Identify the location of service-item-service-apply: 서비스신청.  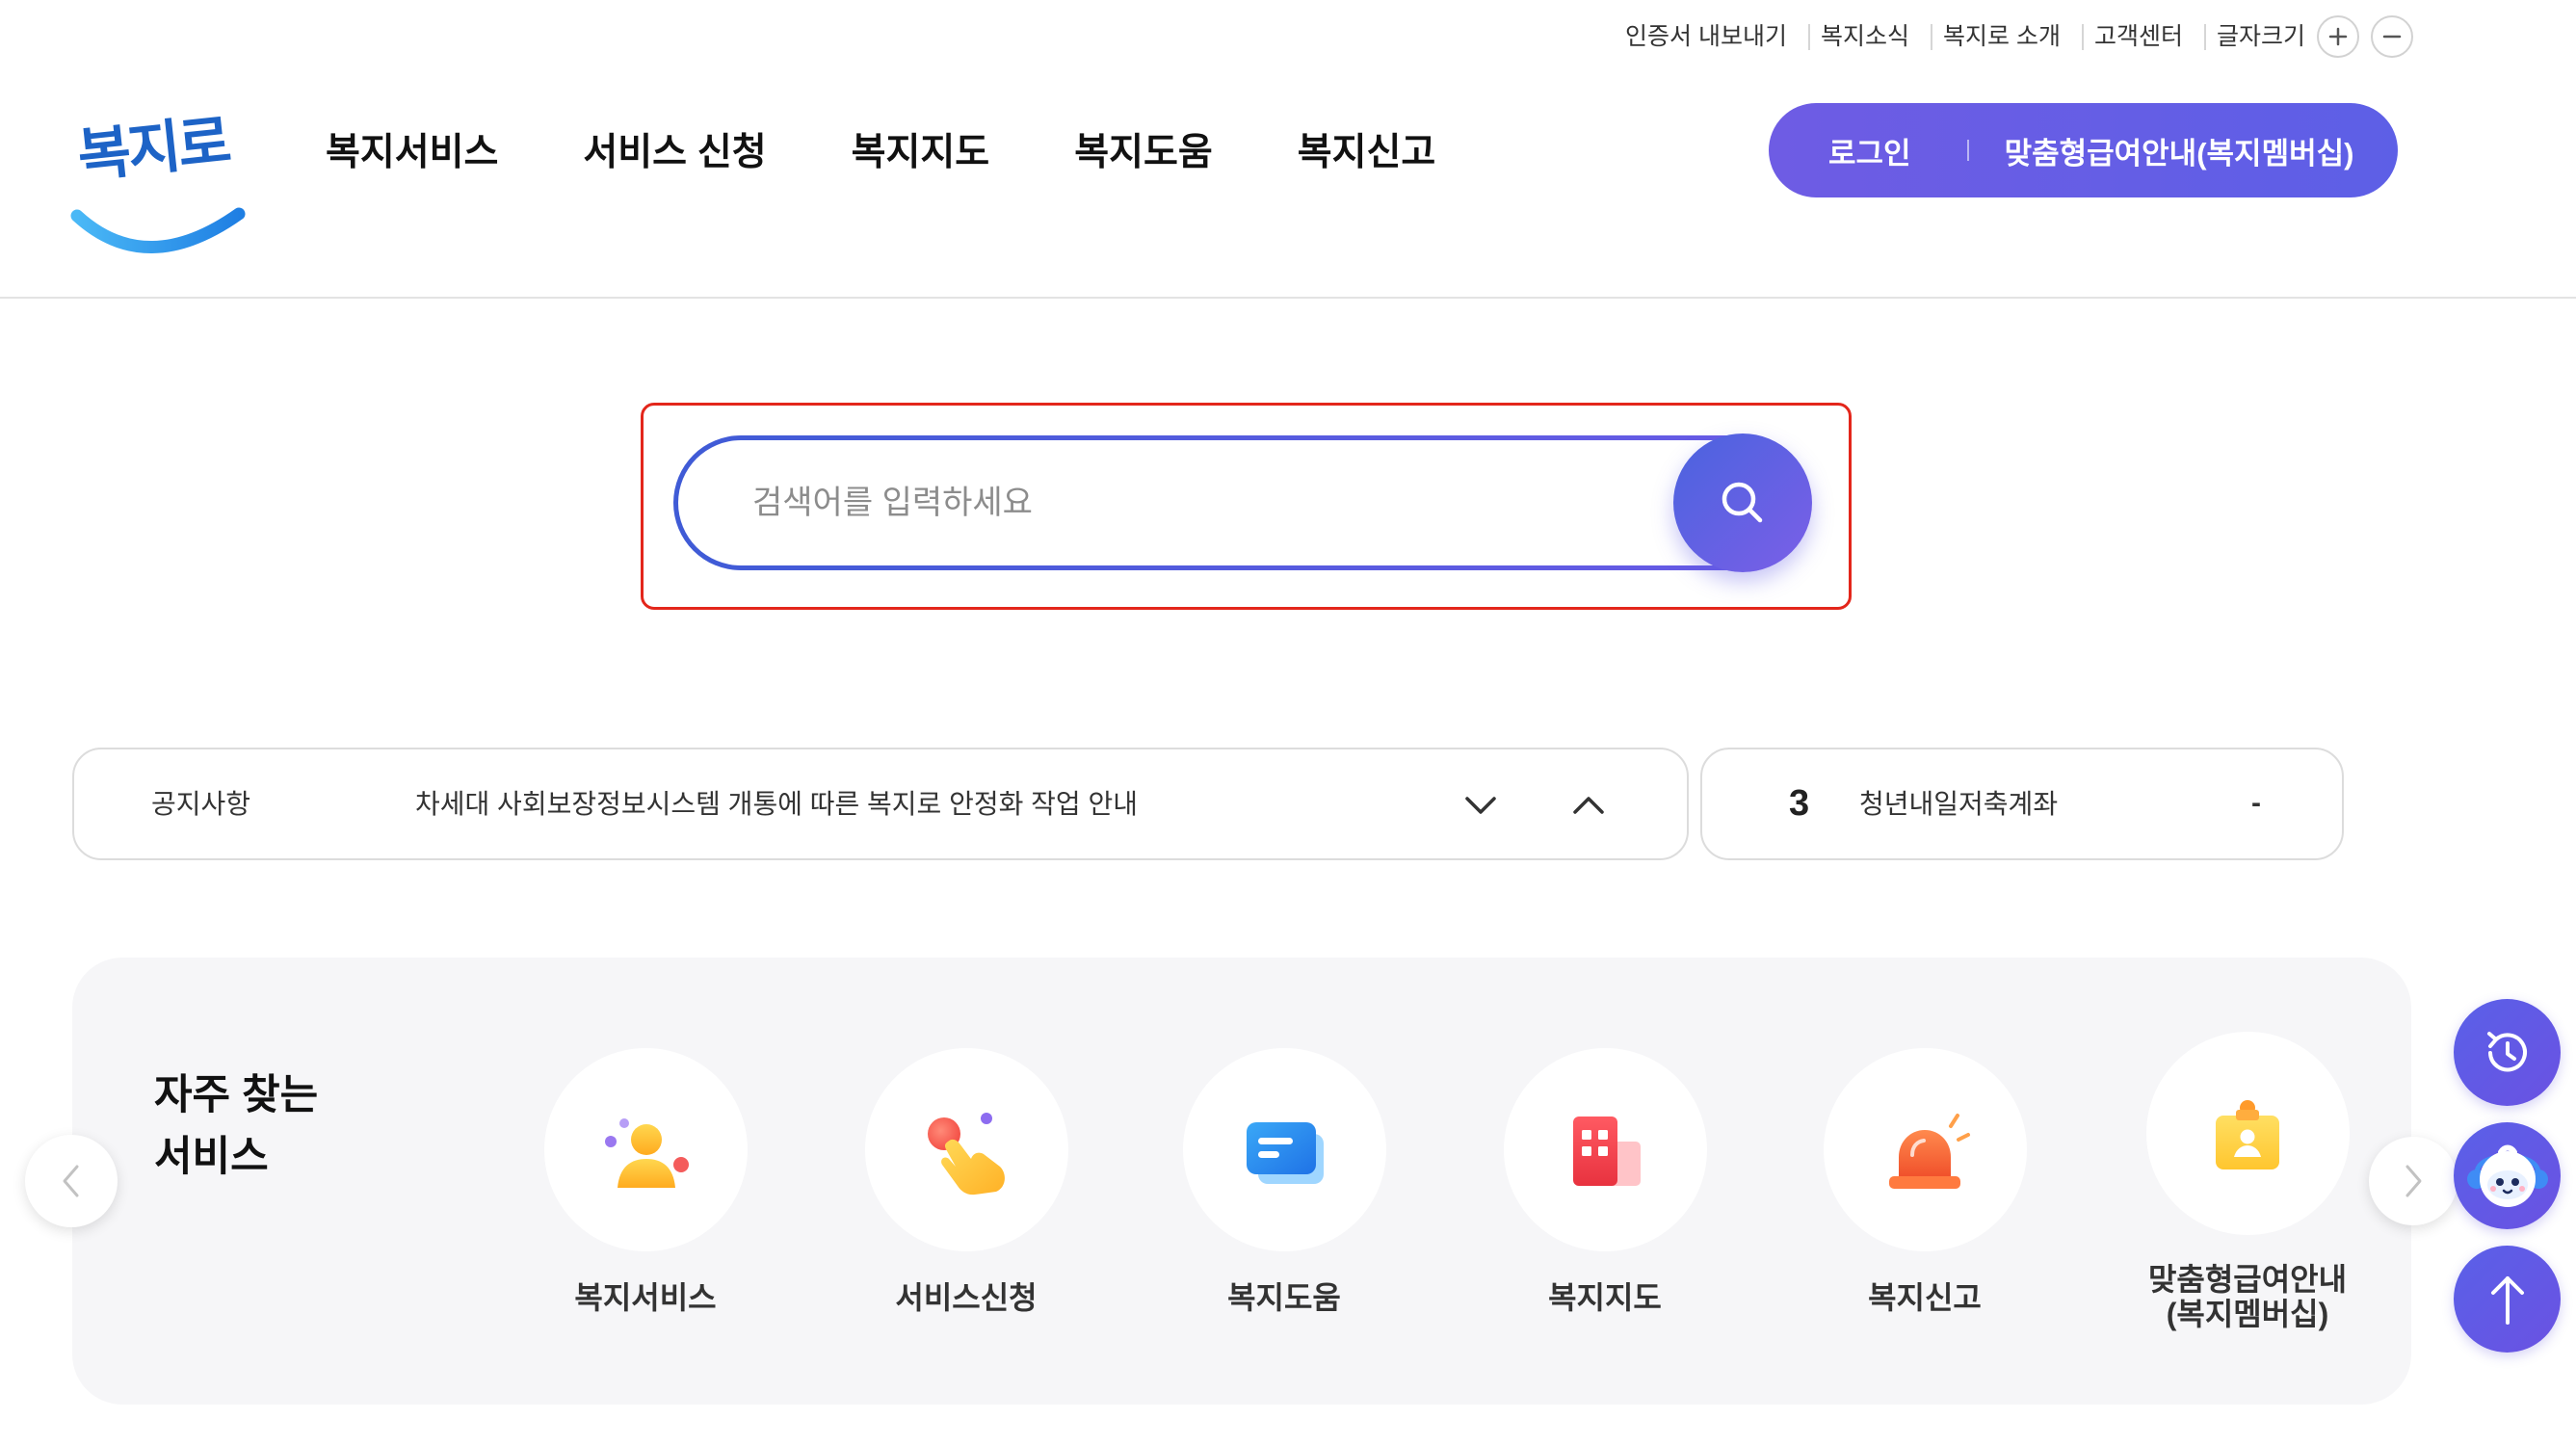
(966, 1182).